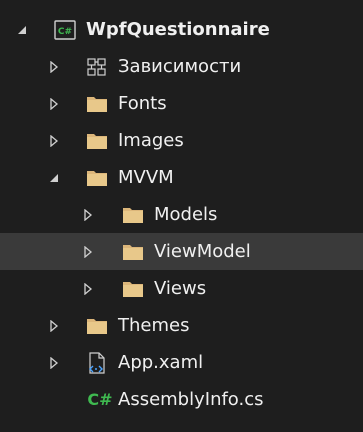 The image size is (363, 432). I want to click on tree-item-images: Images, so click(181, 140).